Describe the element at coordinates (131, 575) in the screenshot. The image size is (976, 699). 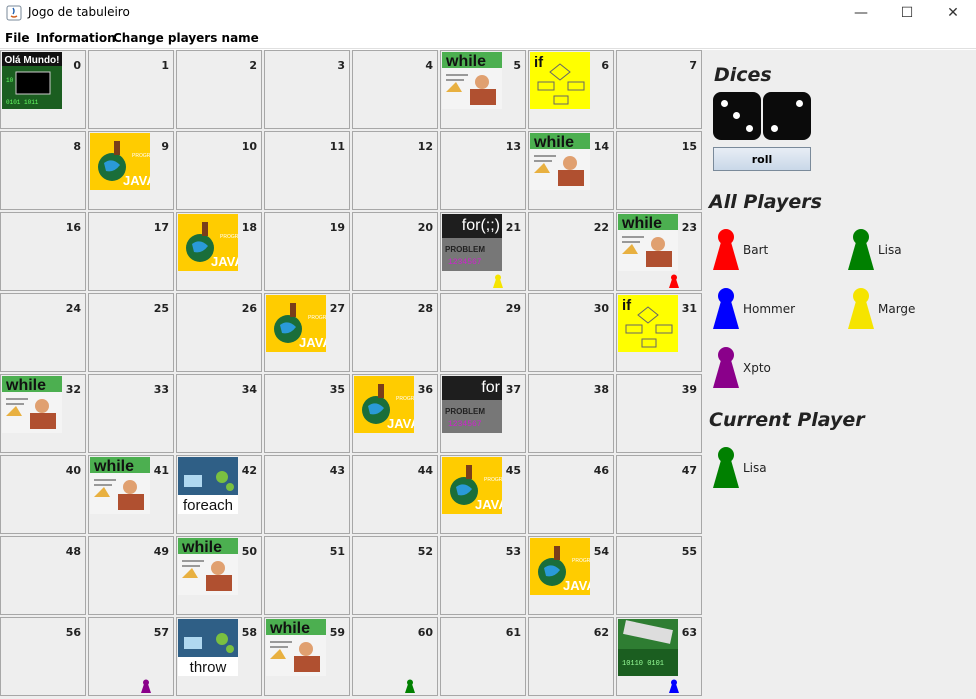
I see `board-cell: 49` at that location.